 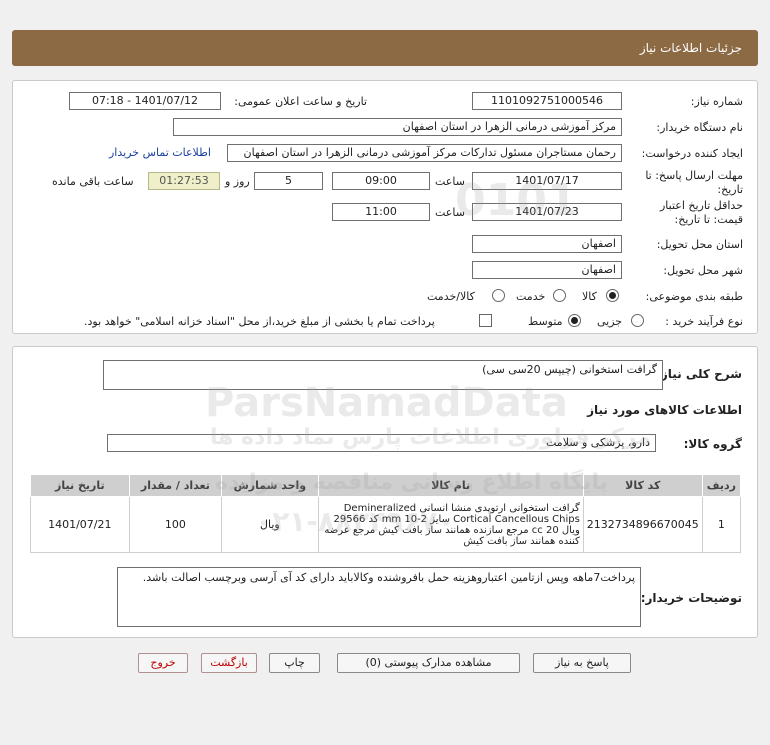 What do you see at coordinates (690, 48) in the screenshot?
I see `page-title: جزئیات اطلاعات نیاز` at bounding box center [690, 48].